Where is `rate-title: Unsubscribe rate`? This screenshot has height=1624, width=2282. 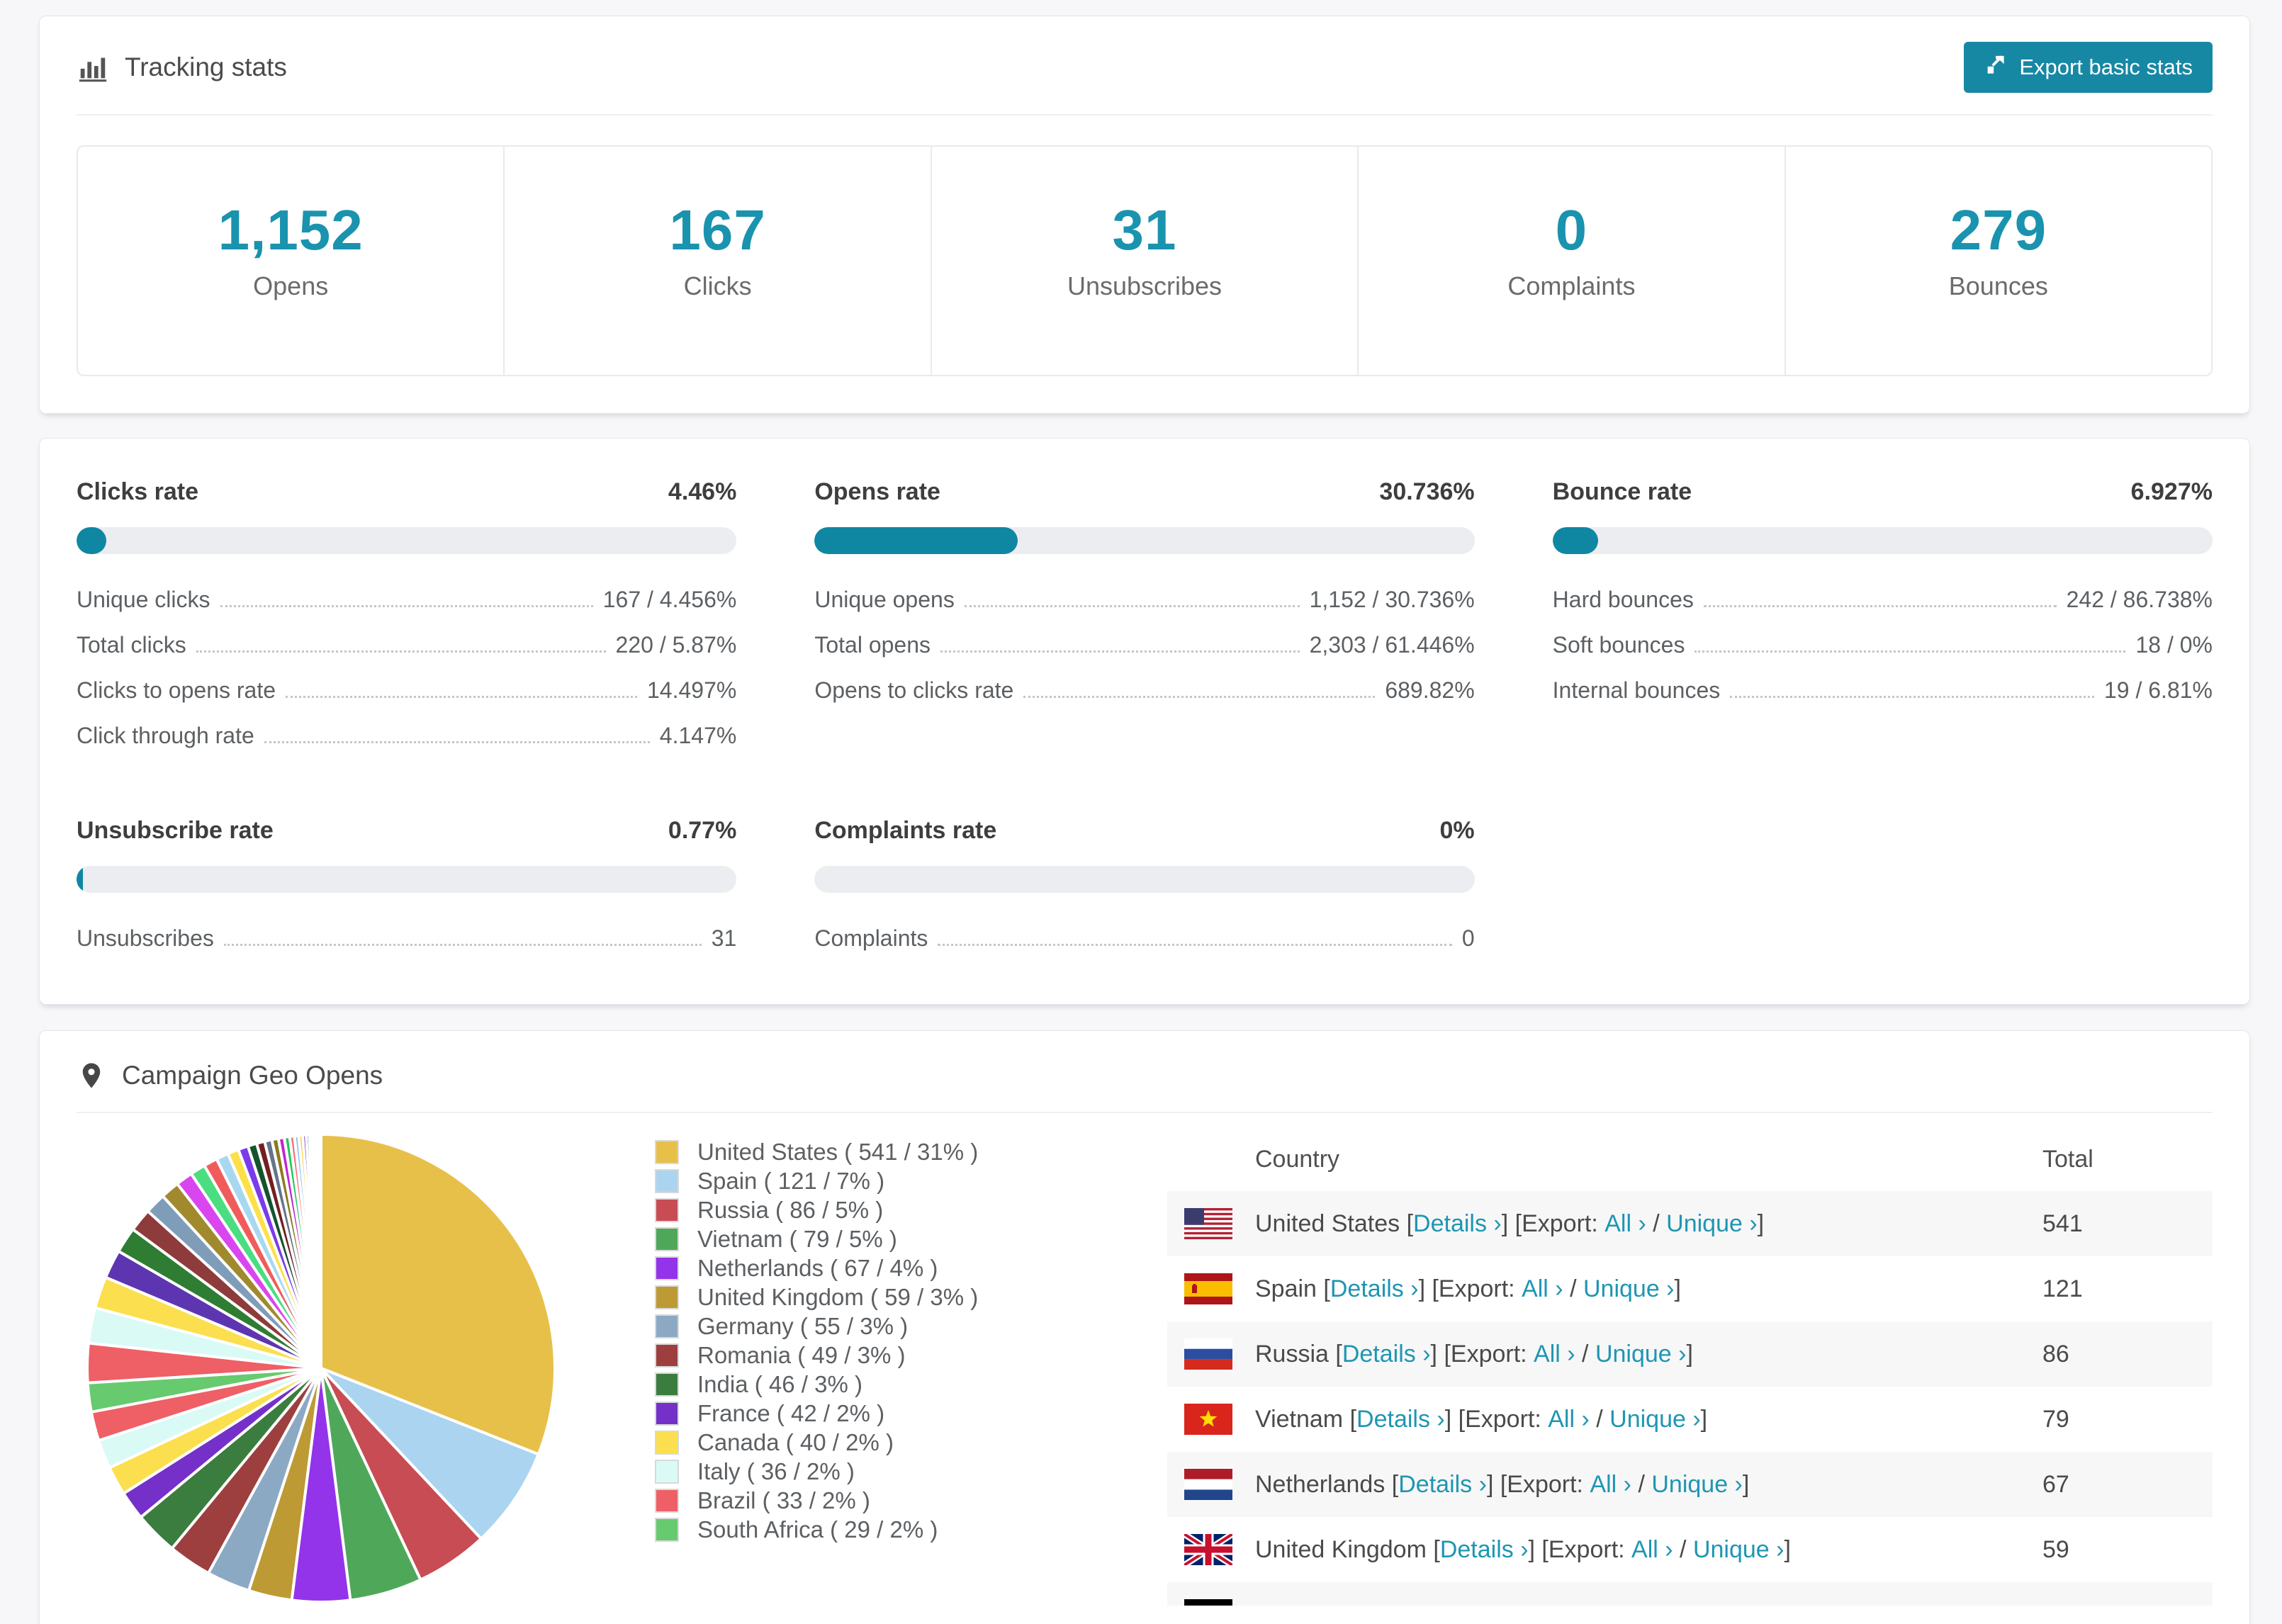 rate-title: Unsubscribe rate is located at coordinates (175, 831).